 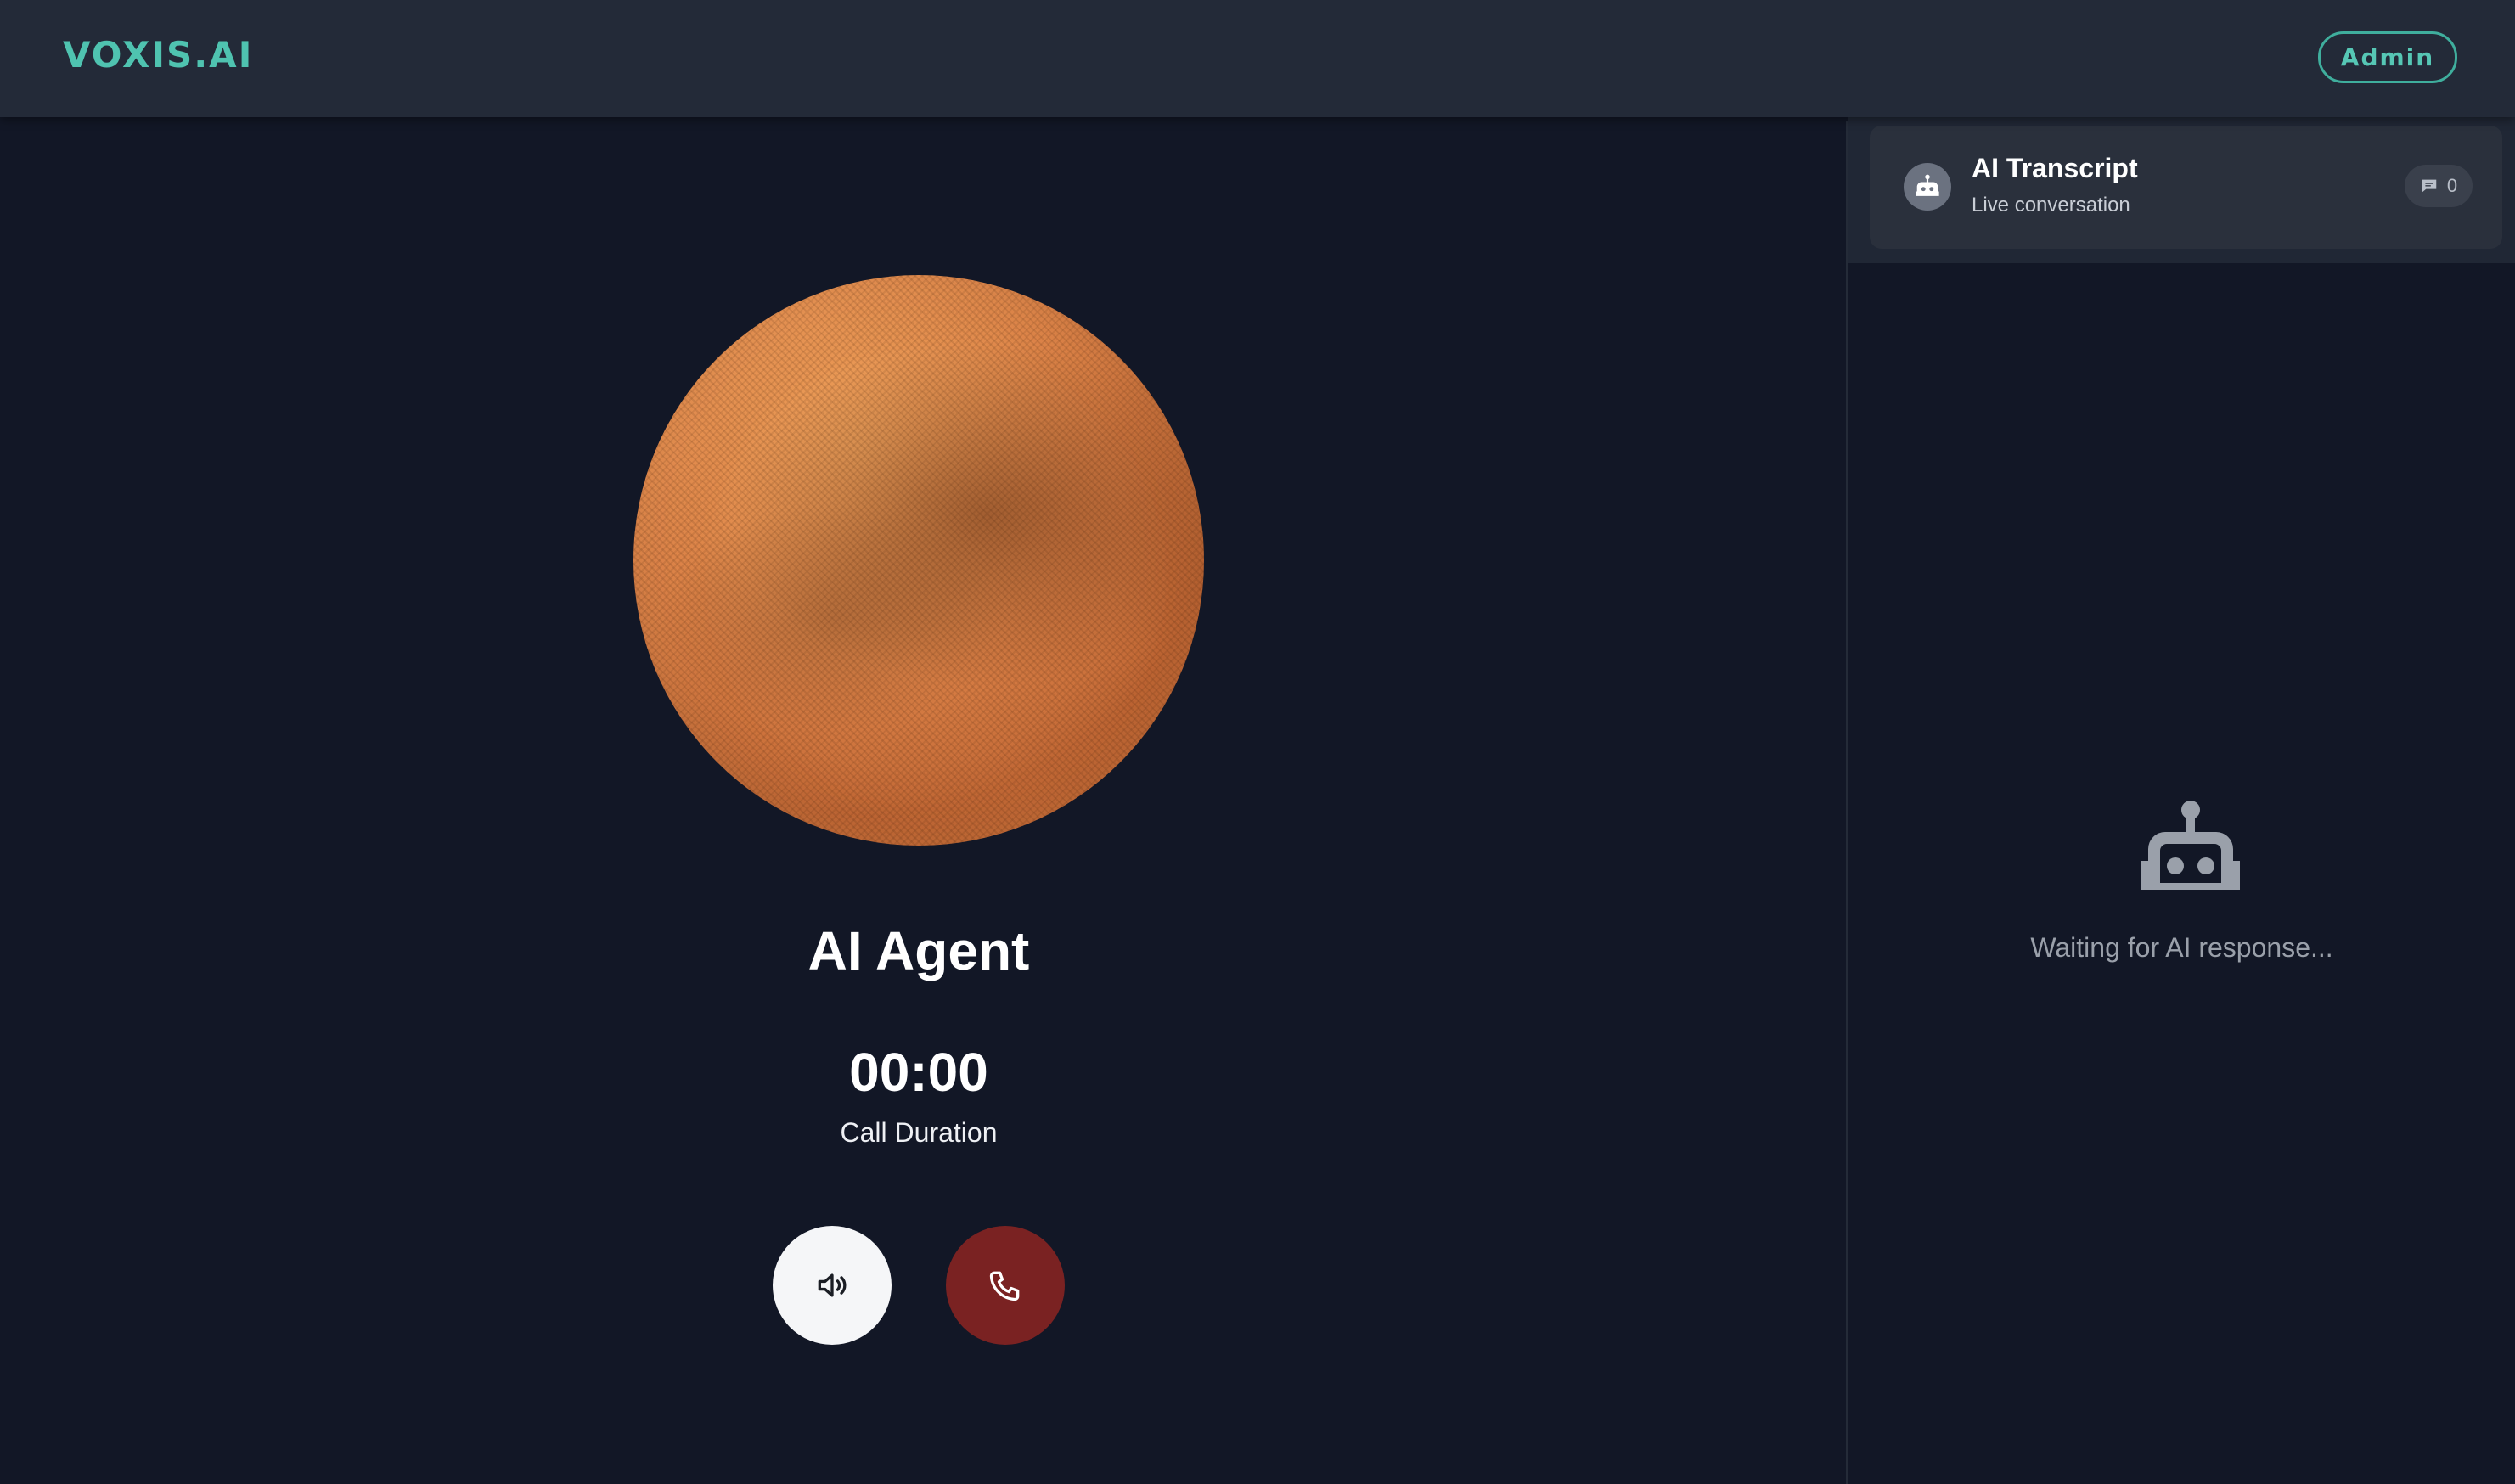 I want to click on hangup-button, so click(x=1005, y=1286).